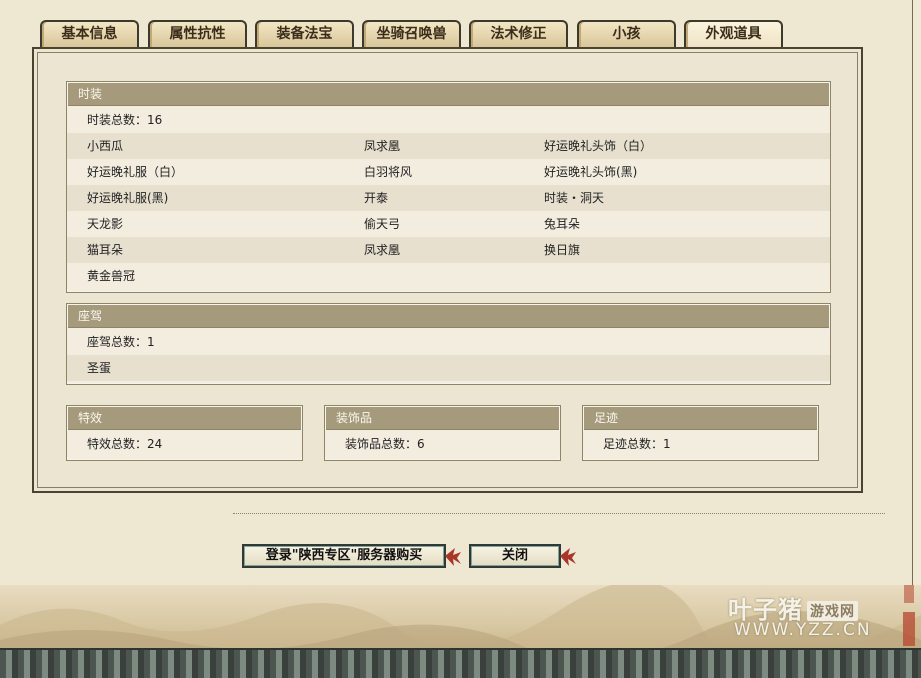  Describe the element at coordinates (99, 368) in the screenshot. I see `mount-item: 圣蛋` at that location.